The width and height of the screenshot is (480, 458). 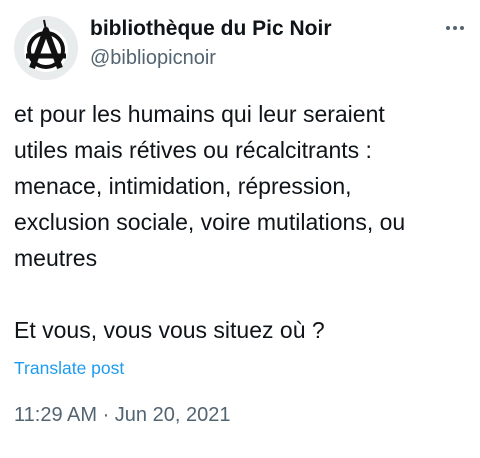 I want to click on post-header: bibliothèque du Pic Noir @bibliopicnoir, so click(x=242, y=46).